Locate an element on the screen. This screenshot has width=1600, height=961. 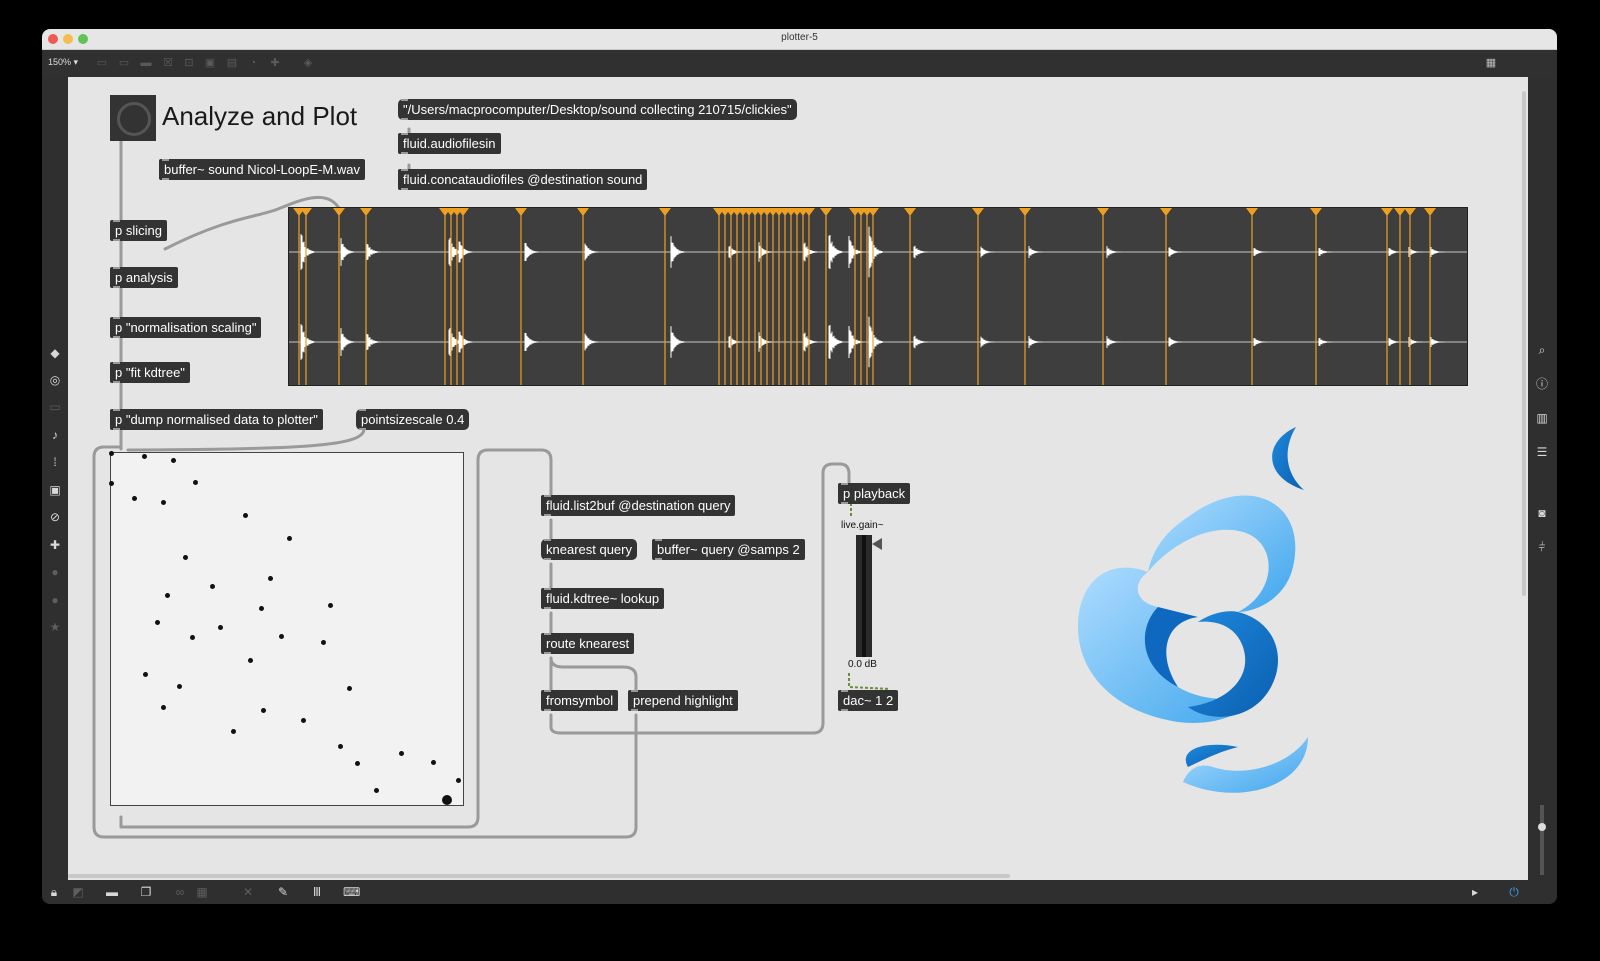
keyboard-icon: ⌨ is located at coordinates (351, 892).